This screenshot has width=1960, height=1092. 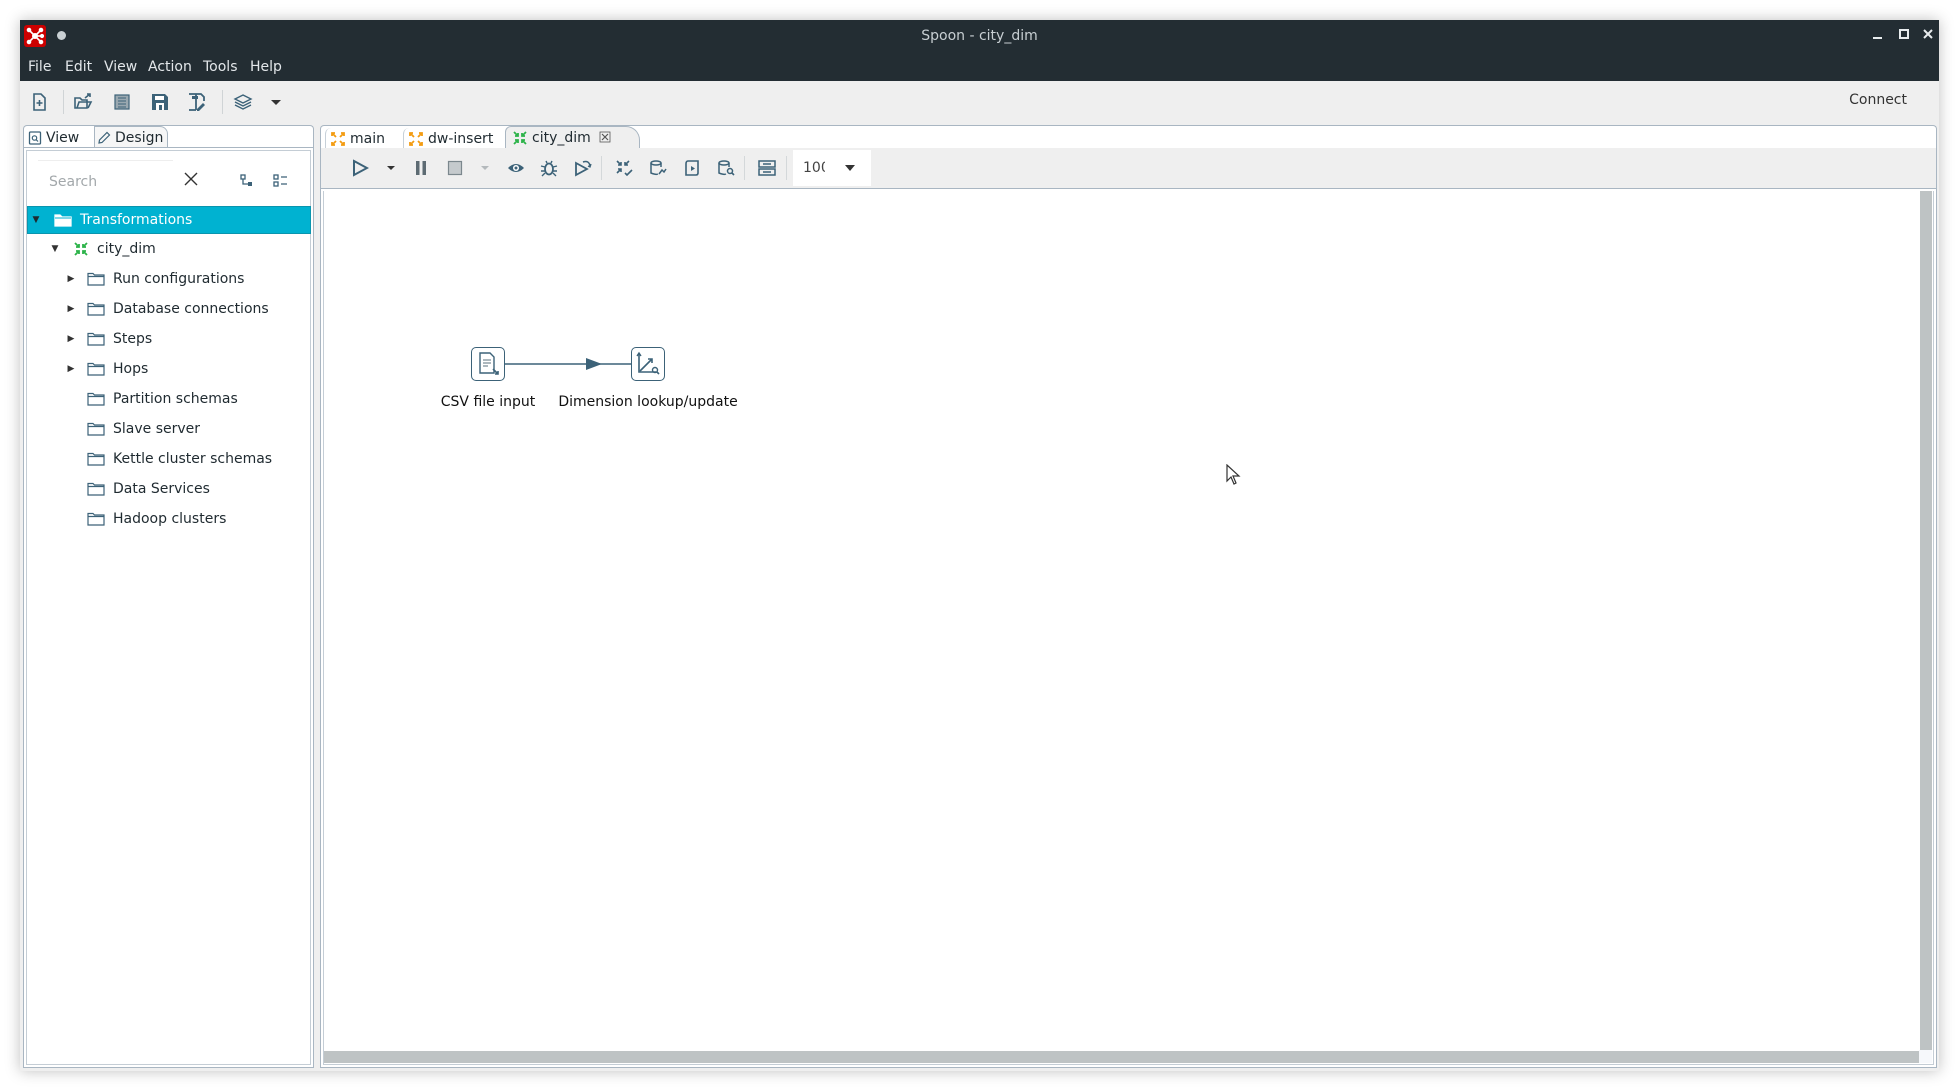 What do you see at coordinates (35, 138) in the screenshot?
I see `view-icon` at bounding box center [35, 138].